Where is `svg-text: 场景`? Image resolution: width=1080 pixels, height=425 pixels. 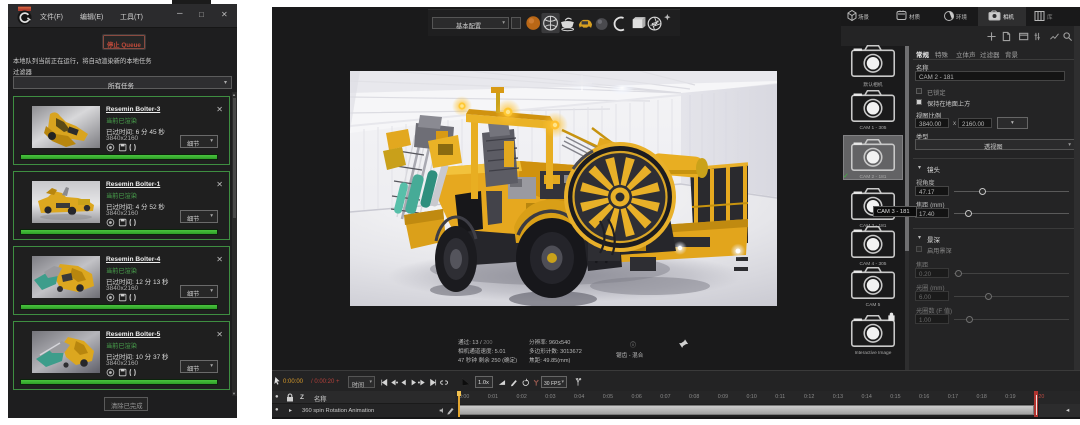 svg-text: 场景 is located at coordinates (864, 17).